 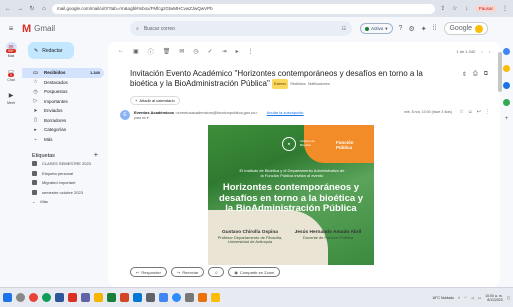 I want to click on notification-icon: ▢, so click(x=508, y=298).